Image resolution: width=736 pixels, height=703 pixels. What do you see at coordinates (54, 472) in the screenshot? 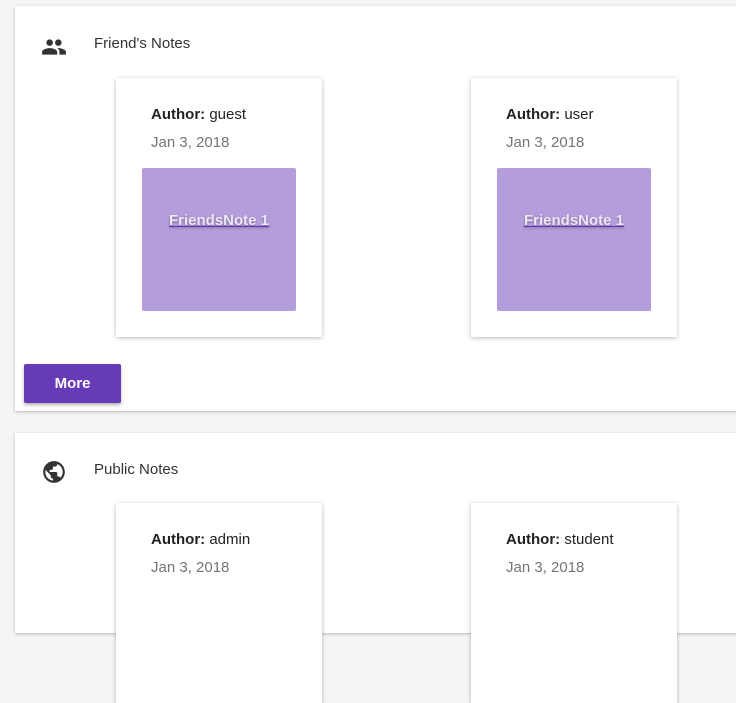
I see `globe-icon` at bounding box center [54, 472].